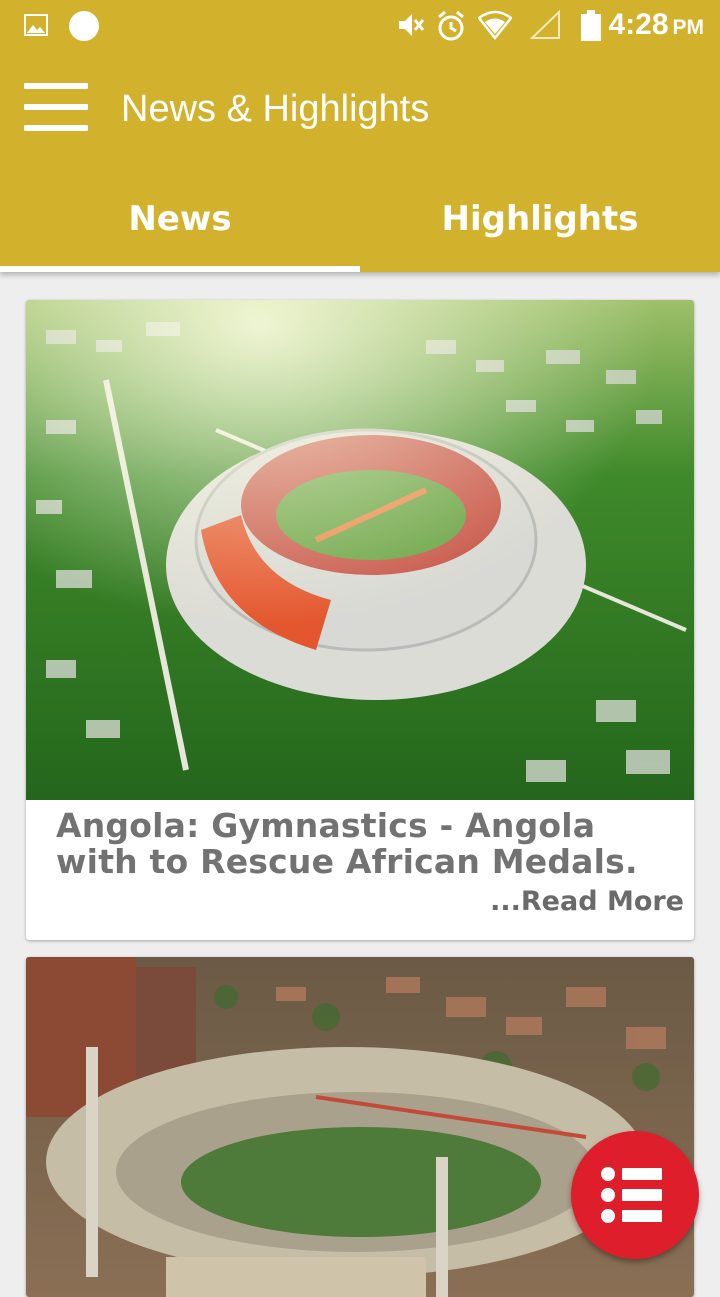 Image resolution: width=720 pixels, height=1297 pixels. Describe the element at coordinates (180, 219) in the screenshot. I see `tab-news: News` at that location.